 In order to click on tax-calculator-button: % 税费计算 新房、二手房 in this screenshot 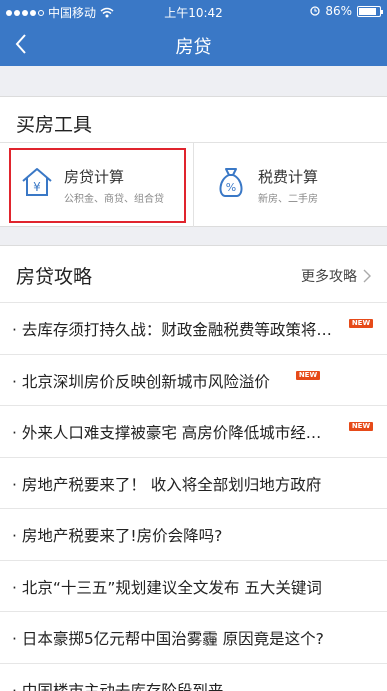, I will do `click(290, 185)`.